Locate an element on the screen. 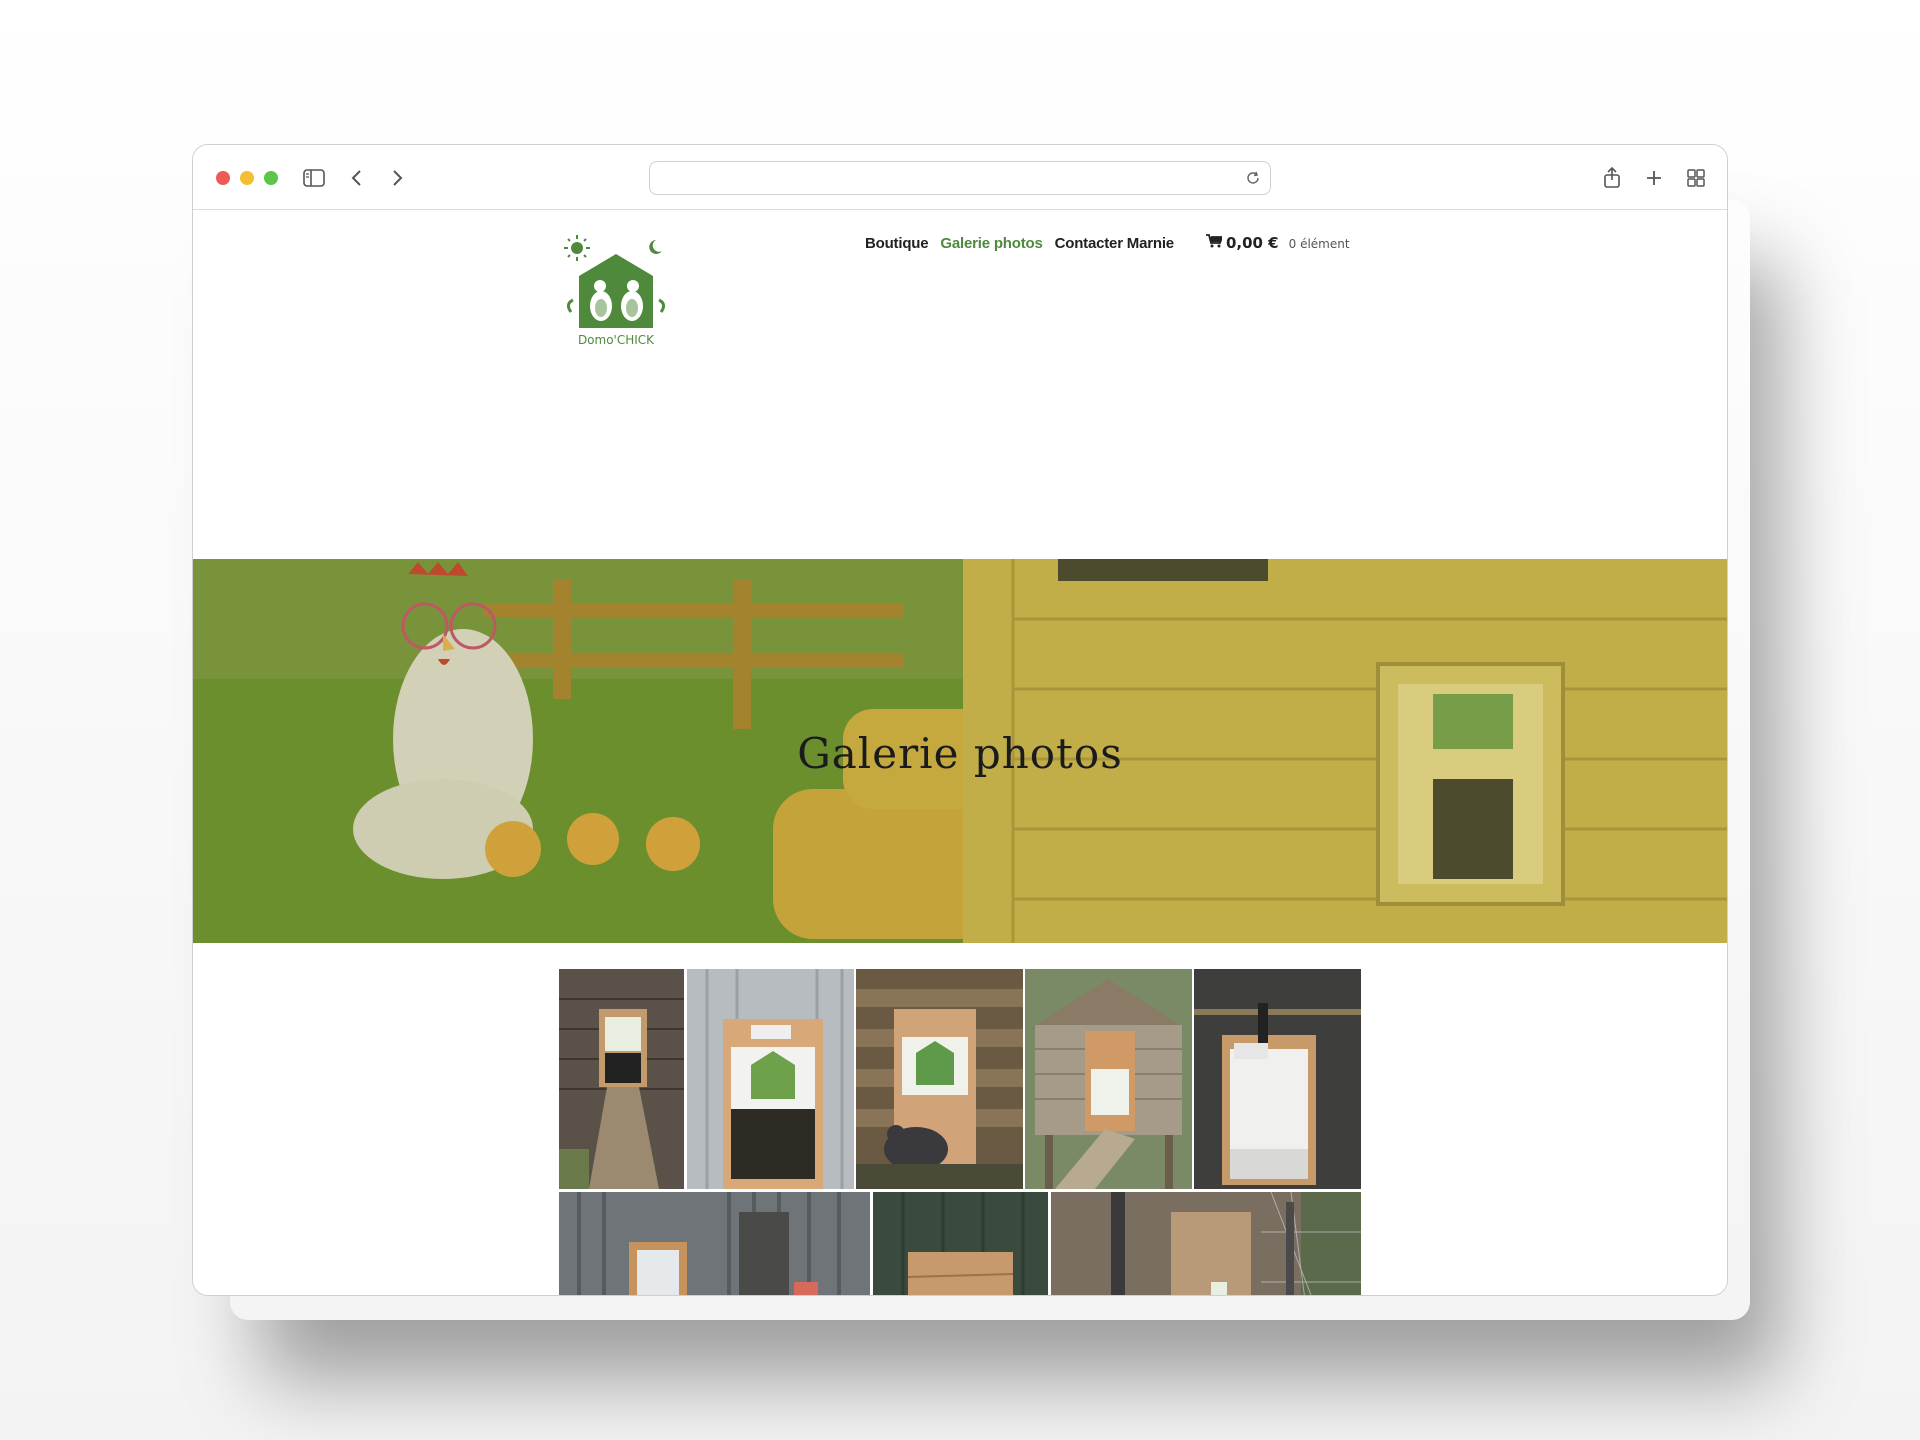  minimize-window-button is located at coordinates (247, 178).